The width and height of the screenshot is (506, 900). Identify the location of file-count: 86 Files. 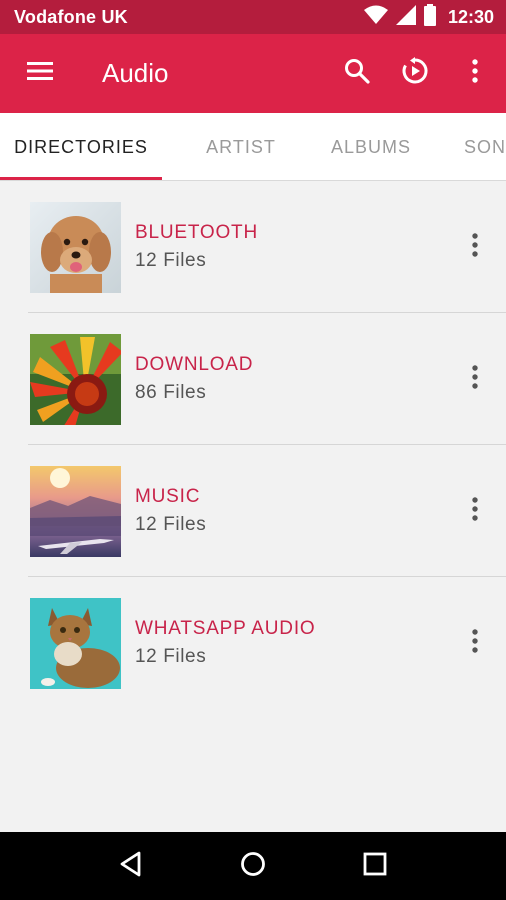
(171, 392).